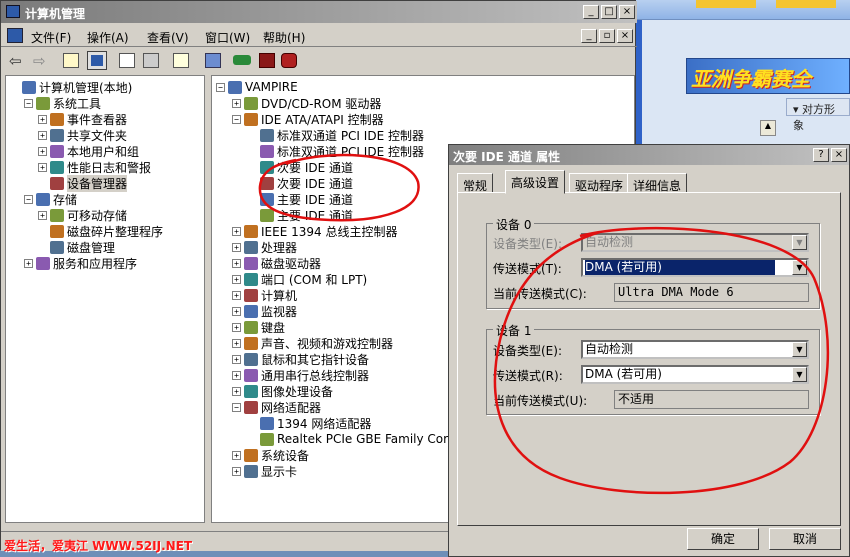 This screenshot has height=557, width=850. Describe the element at coordinates (264, 311) in the screenshot. I see `right-tree-item: + 监视器` at that location.